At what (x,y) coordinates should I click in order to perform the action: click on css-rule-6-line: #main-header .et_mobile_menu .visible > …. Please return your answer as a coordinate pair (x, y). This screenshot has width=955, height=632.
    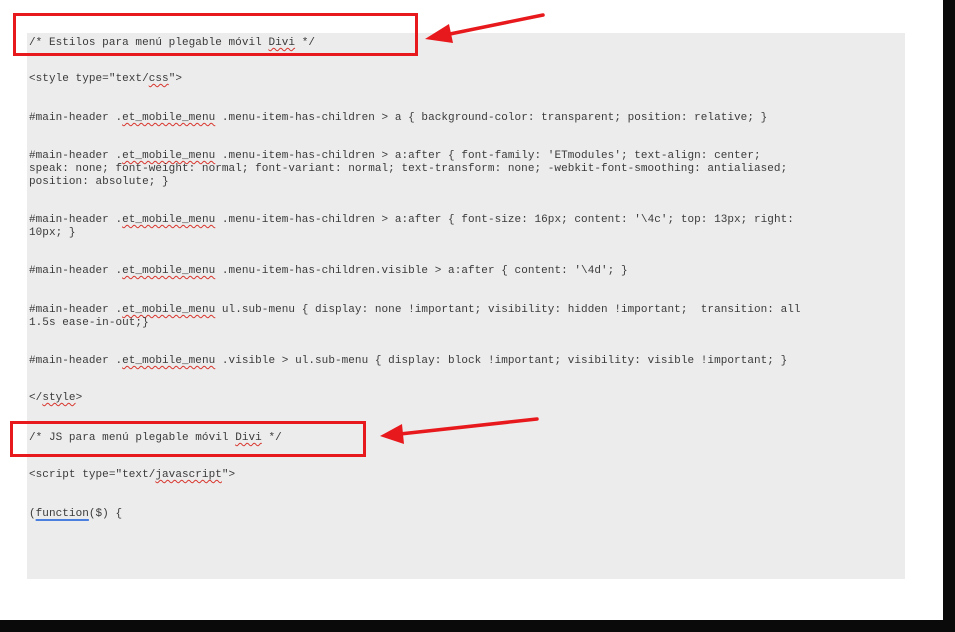
    Looking at the image, I should click on (408, 361).